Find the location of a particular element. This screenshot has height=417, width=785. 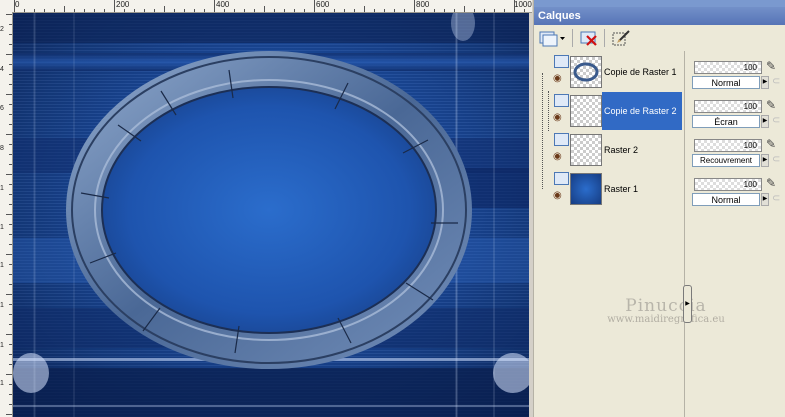

layer-row: ◉ Raster 2 is located at coordinates (616, 150).